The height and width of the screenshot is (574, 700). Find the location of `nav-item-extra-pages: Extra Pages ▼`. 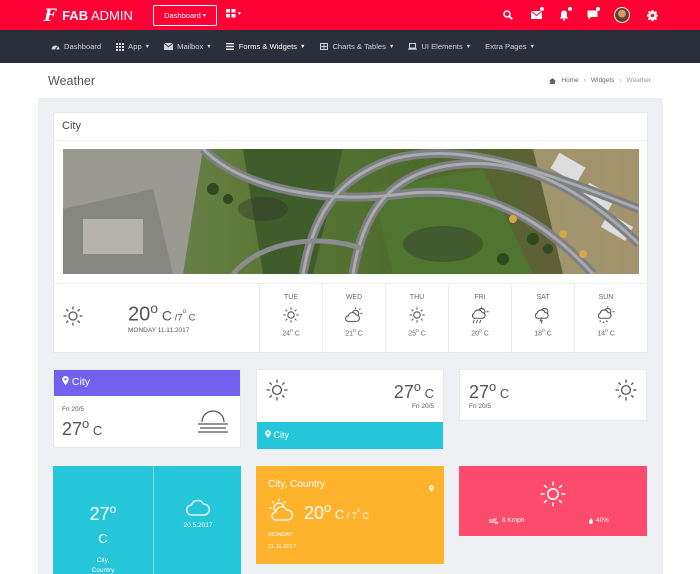

nav-item-extra-pages: Extra Pages ▼ is located at coordinates (510, 46).